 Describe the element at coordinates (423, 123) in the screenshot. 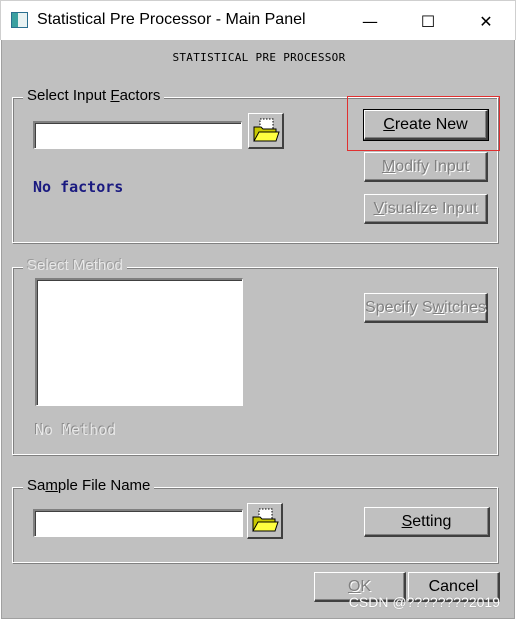

I see `highlight-box` at that location.